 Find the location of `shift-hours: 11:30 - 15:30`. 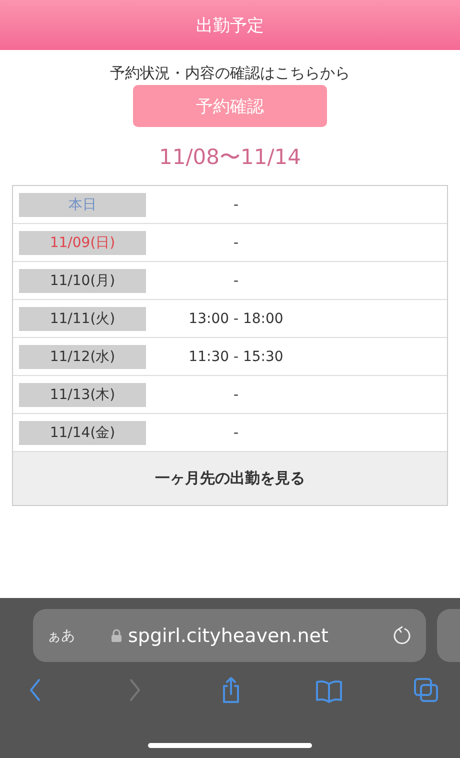

shift-hours: 11:30 - 15:30 is located at coordinates (236, 356).